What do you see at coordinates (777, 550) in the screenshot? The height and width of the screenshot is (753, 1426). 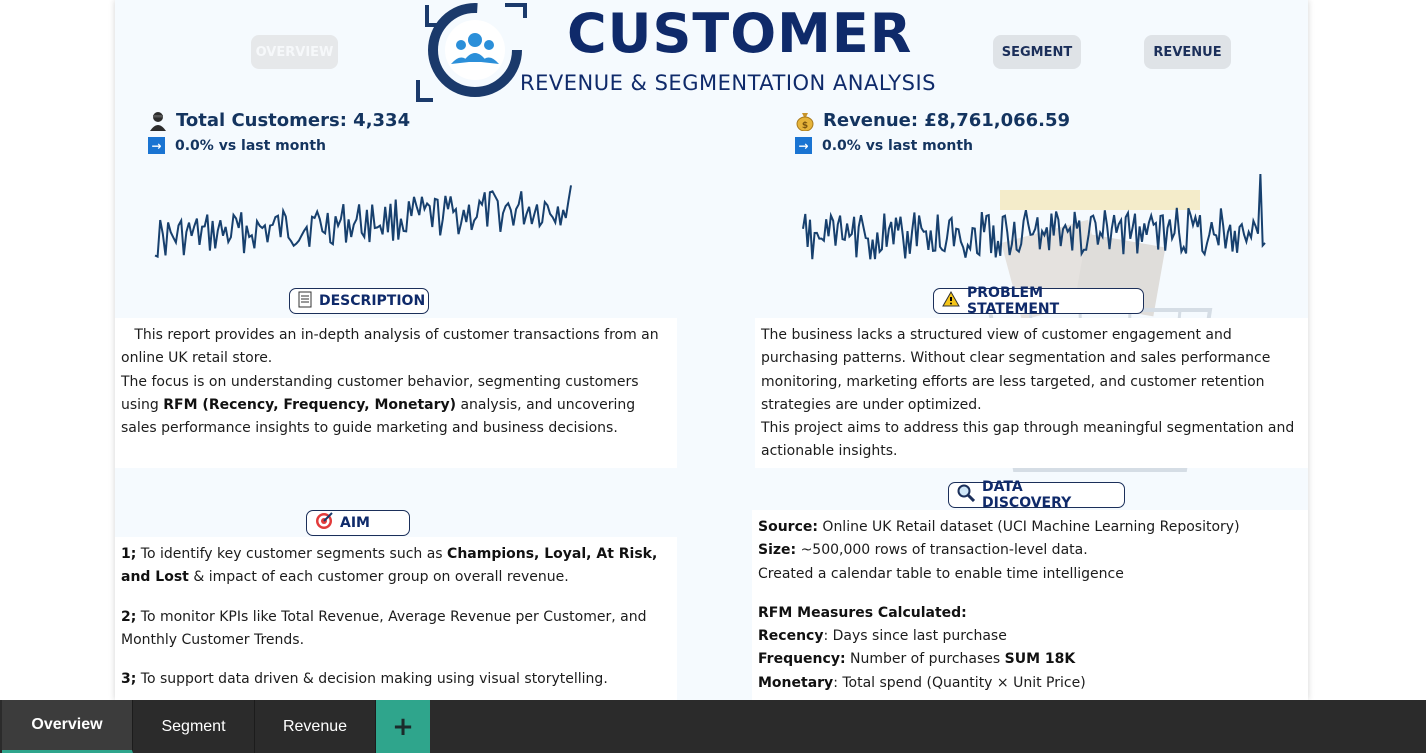 I see `size-label: Size:` at bounding box center [777, 550].